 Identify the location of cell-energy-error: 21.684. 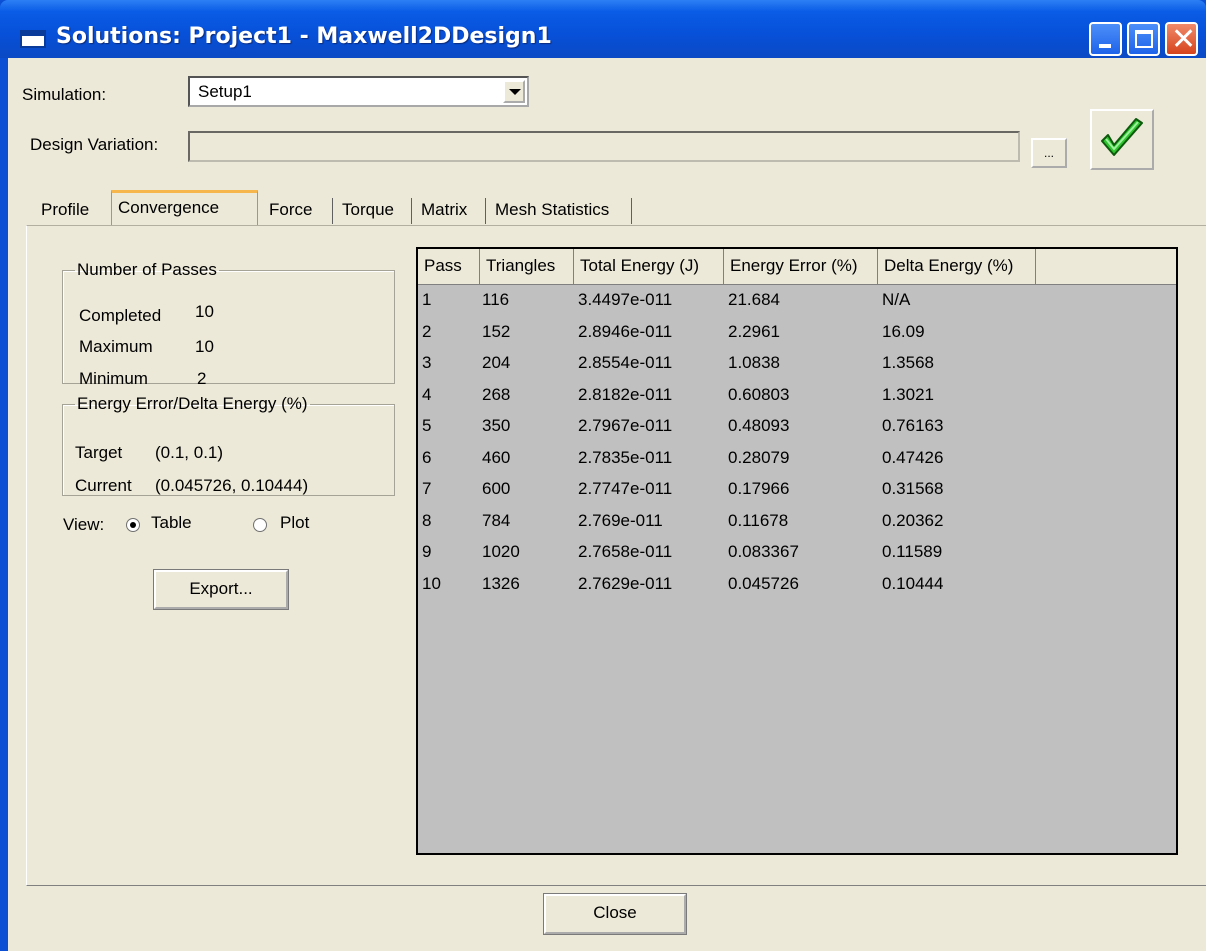
(754, 299).